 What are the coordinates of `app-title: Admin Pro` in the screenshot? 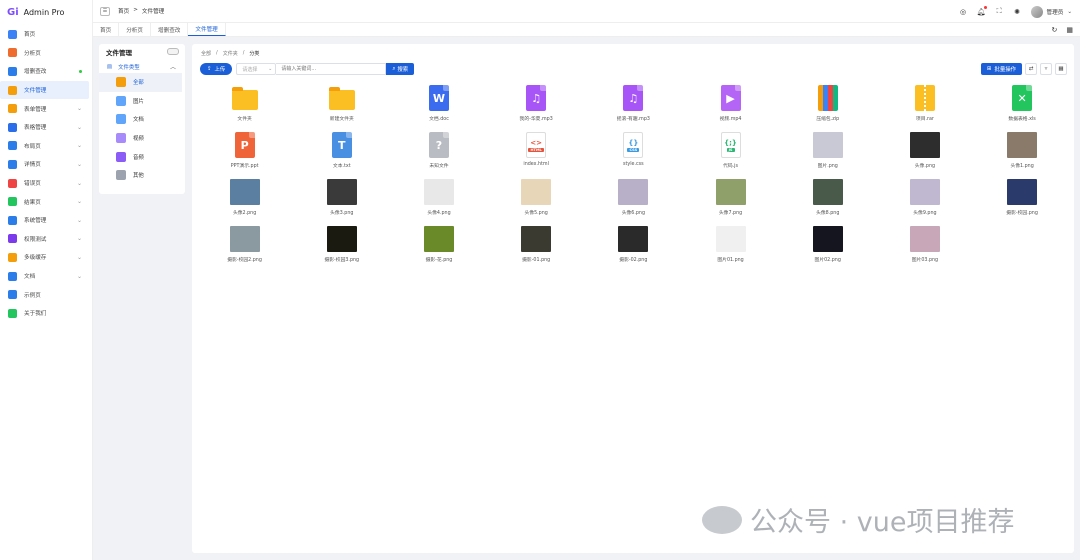 It's located at (44, 12).